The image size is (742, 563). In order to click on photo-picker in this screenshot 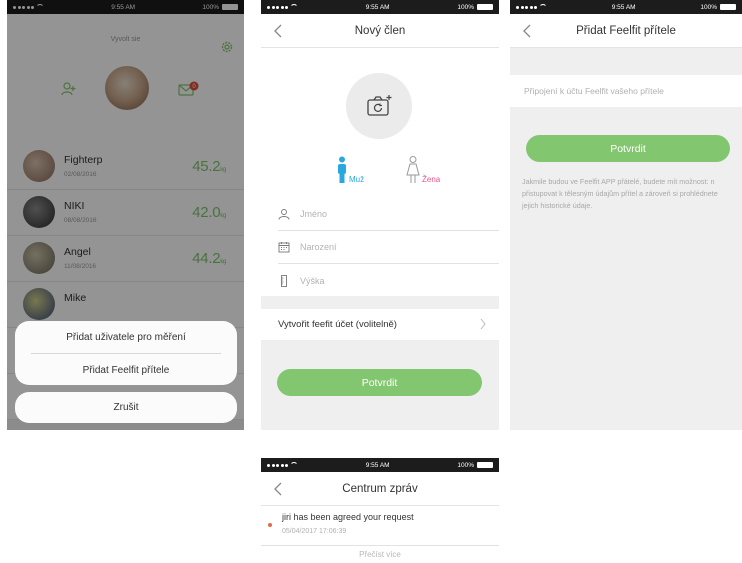, I will do `click(379, 106)`.